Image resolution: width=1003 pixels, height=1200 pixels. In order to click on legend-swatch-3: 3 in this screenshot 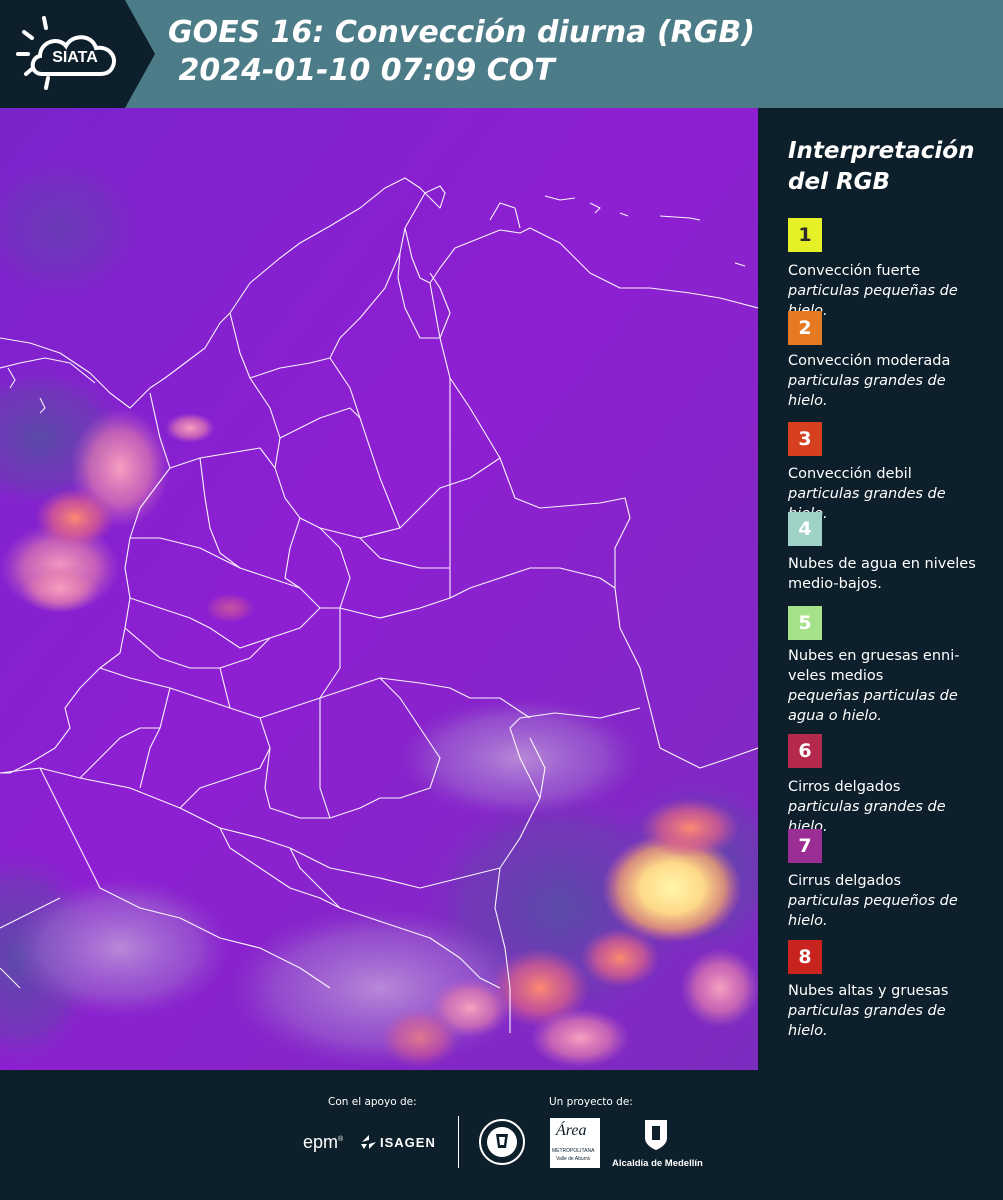, I will do `click(805, 439)`.